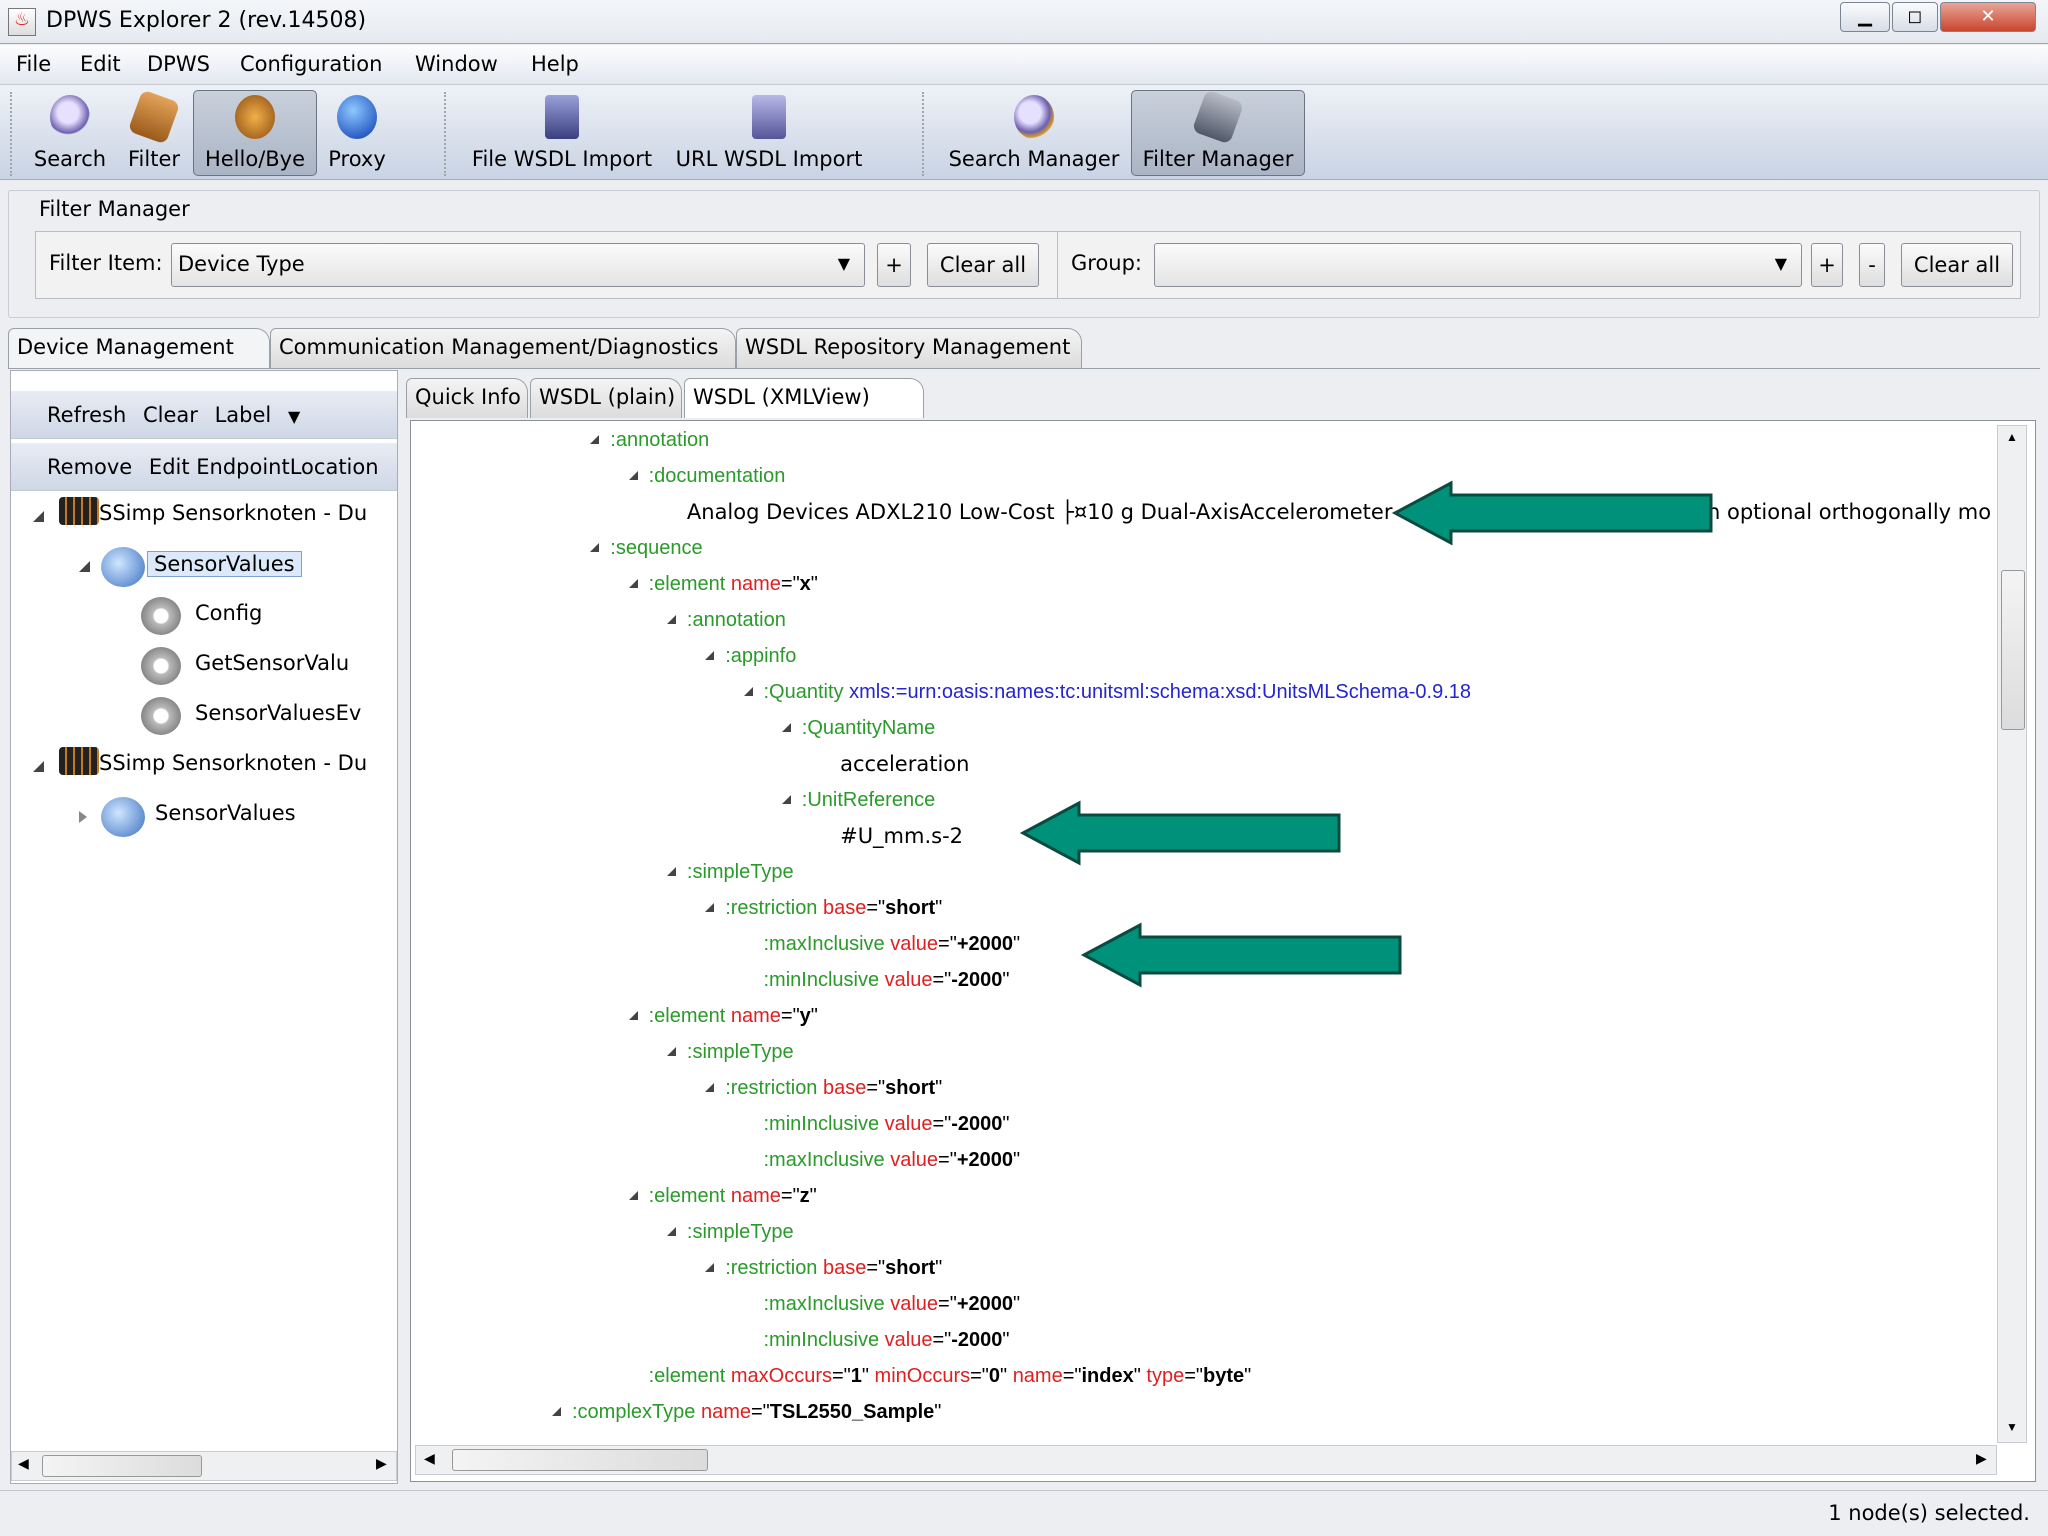 The width and height of the screenshot is (2048, 1536). What do you see at coordinates (1024, 1513) in the screenshot?
I see `status-bar: 1 node(s) selected.` at bounding box center [1024, 1513].